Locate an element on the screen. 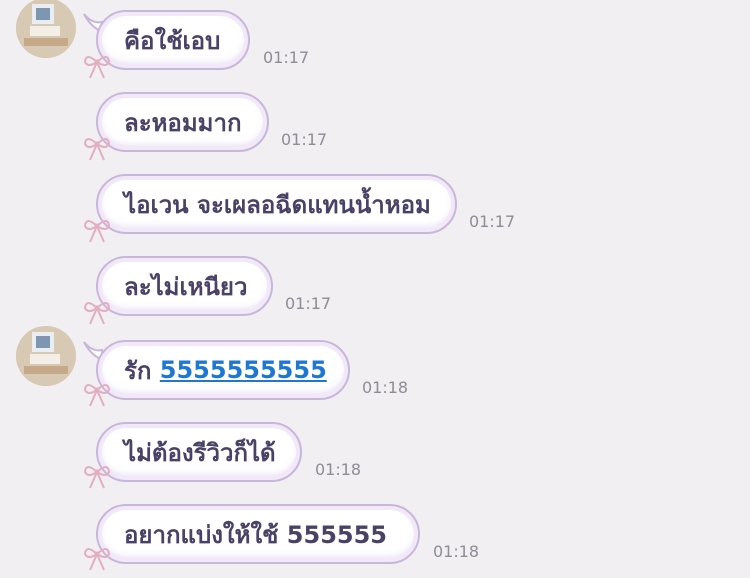 This screenshot has width=750, height=578. message-bubble: ละไม่เหนียว is located at coordinates (184, 286).